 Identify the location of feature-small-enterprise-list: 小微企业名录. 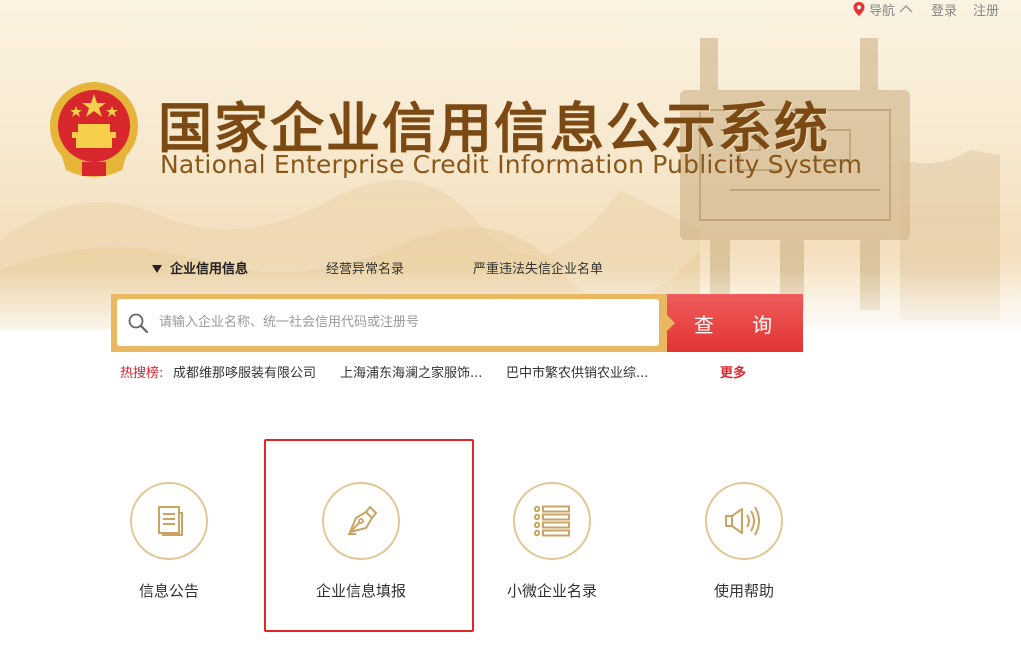
(552, 541).